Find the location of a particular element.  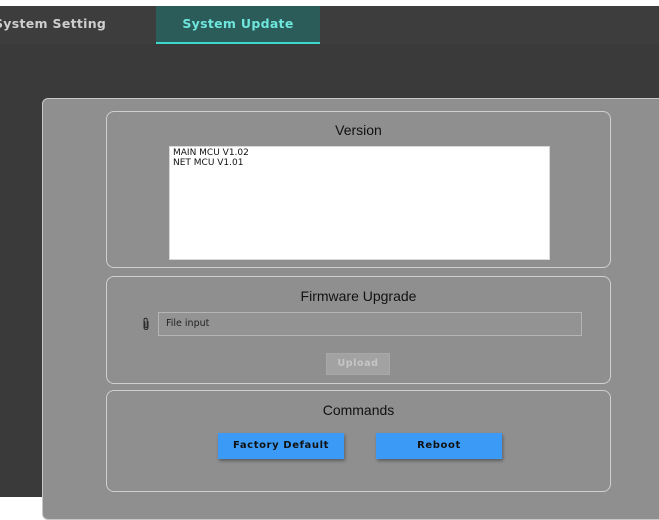

tab-system-setting: System Setting is located at coordinates (62, 25).